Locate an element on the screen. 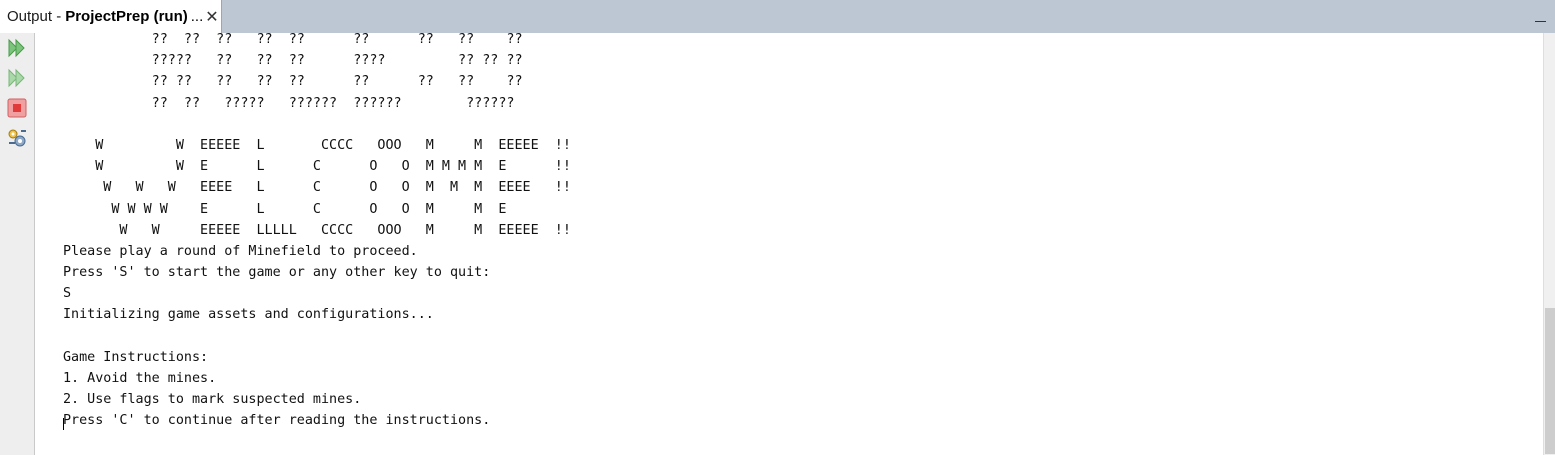 The image size is (1555, 455). console-line: ?? ?? ????? ?????? ?????? ?????? is located at coordinates (289, 103).